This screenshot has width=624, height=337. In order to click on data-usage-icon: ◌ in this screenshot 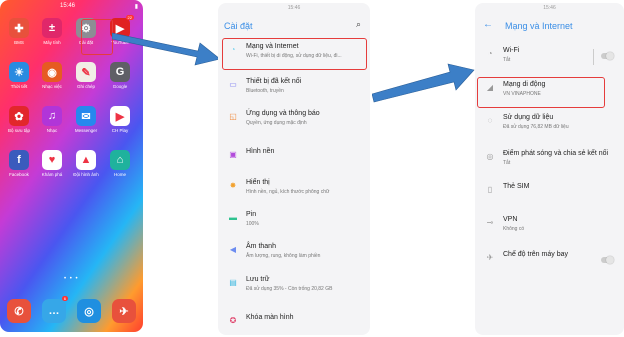, I will do `click(490, 120)`.